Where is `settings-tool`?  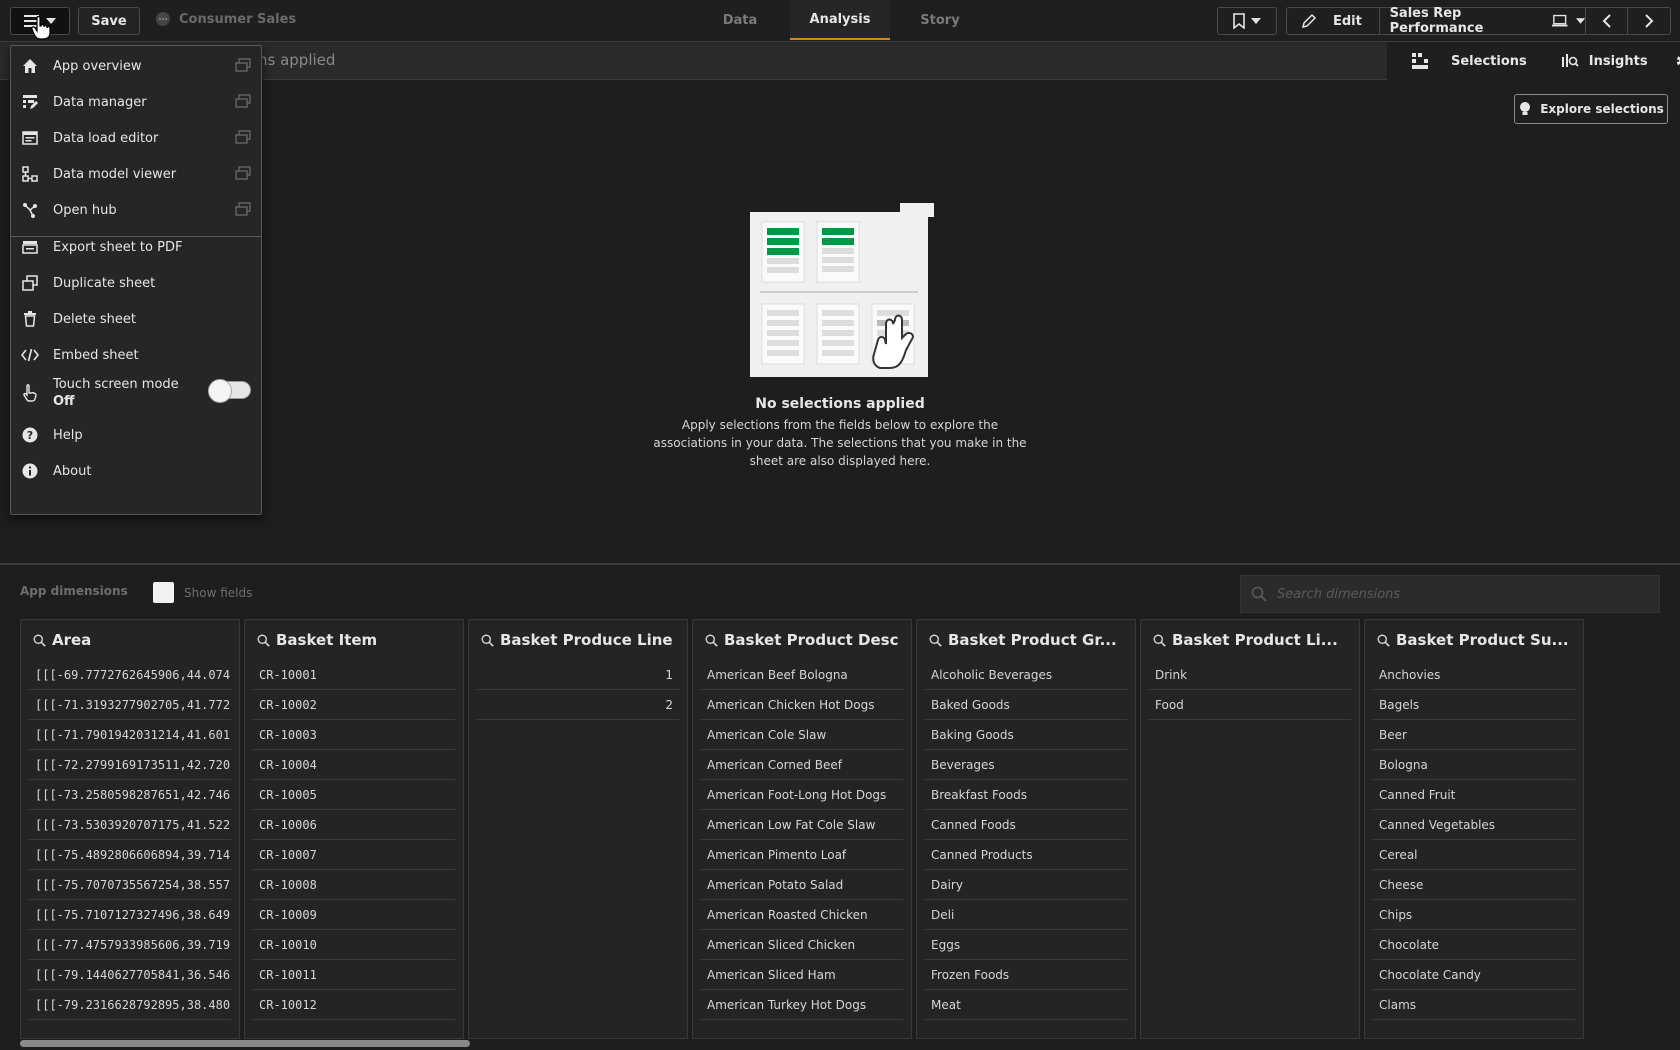 settings-tool is located at coordinates (1677, 61).